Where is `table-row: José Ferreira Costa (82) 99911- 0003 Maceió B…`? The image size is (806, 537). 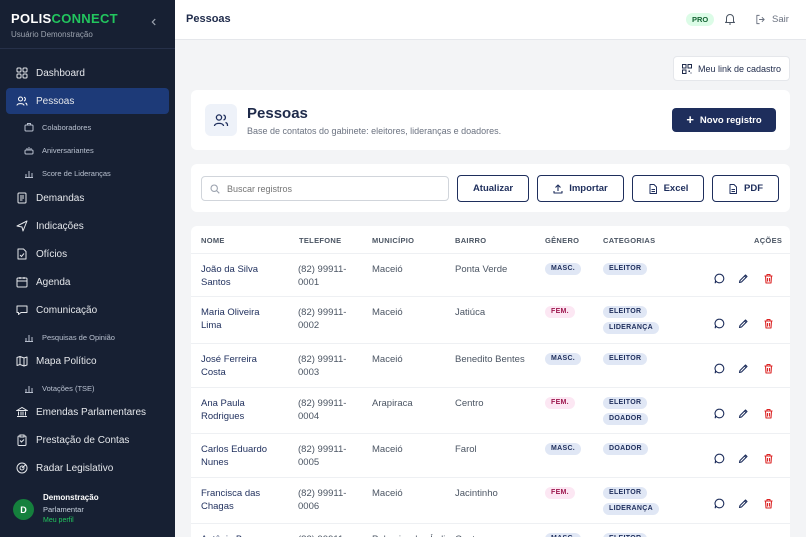 table-row: José Ferreira Costa (82) 99911- 0003 Maceió B… is located at coordinates (490, 365).